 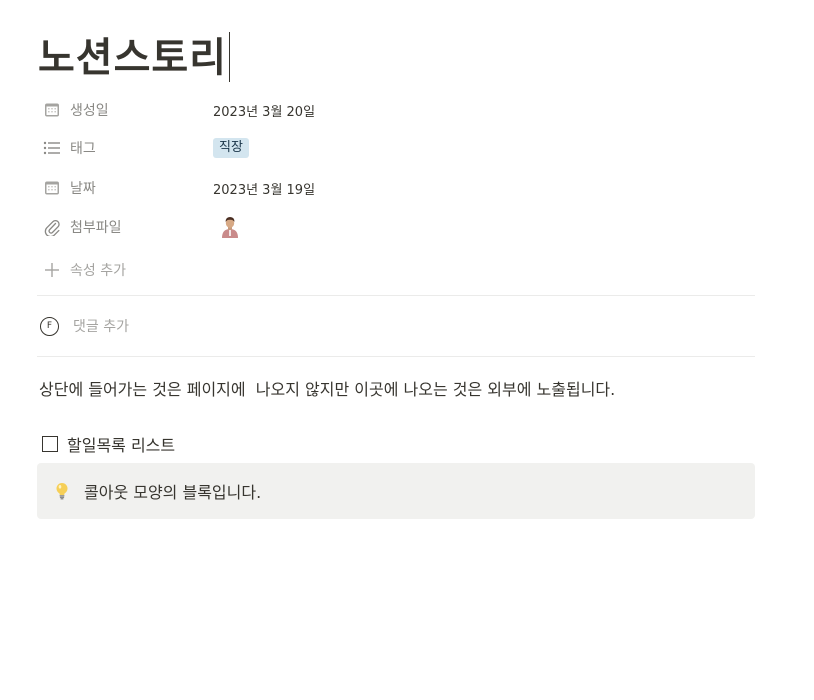 I want to click on page-title-text: 노션스토리, so click(x=132, y=58).